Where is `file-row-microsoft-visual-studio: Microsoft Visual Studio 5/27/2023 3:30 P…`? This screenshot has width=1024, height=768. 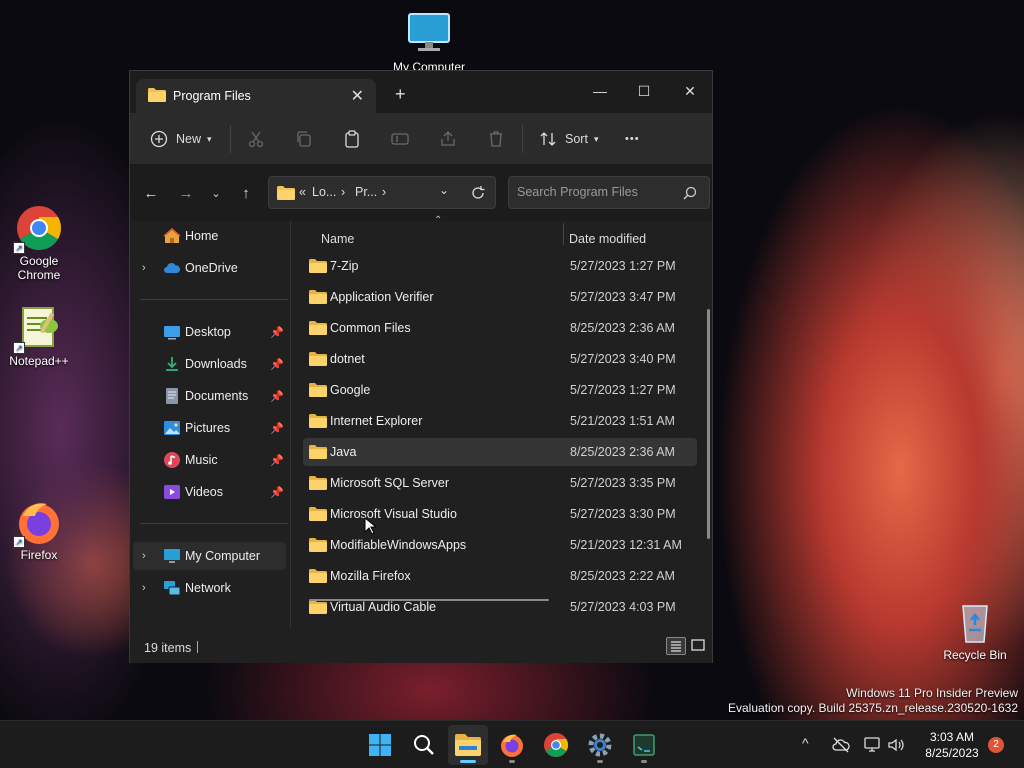 file-row-microsoft-visual-studio: Microsoft Visual Studio 5/27/2023 3:30 P… is located at coordinates (500, 514).